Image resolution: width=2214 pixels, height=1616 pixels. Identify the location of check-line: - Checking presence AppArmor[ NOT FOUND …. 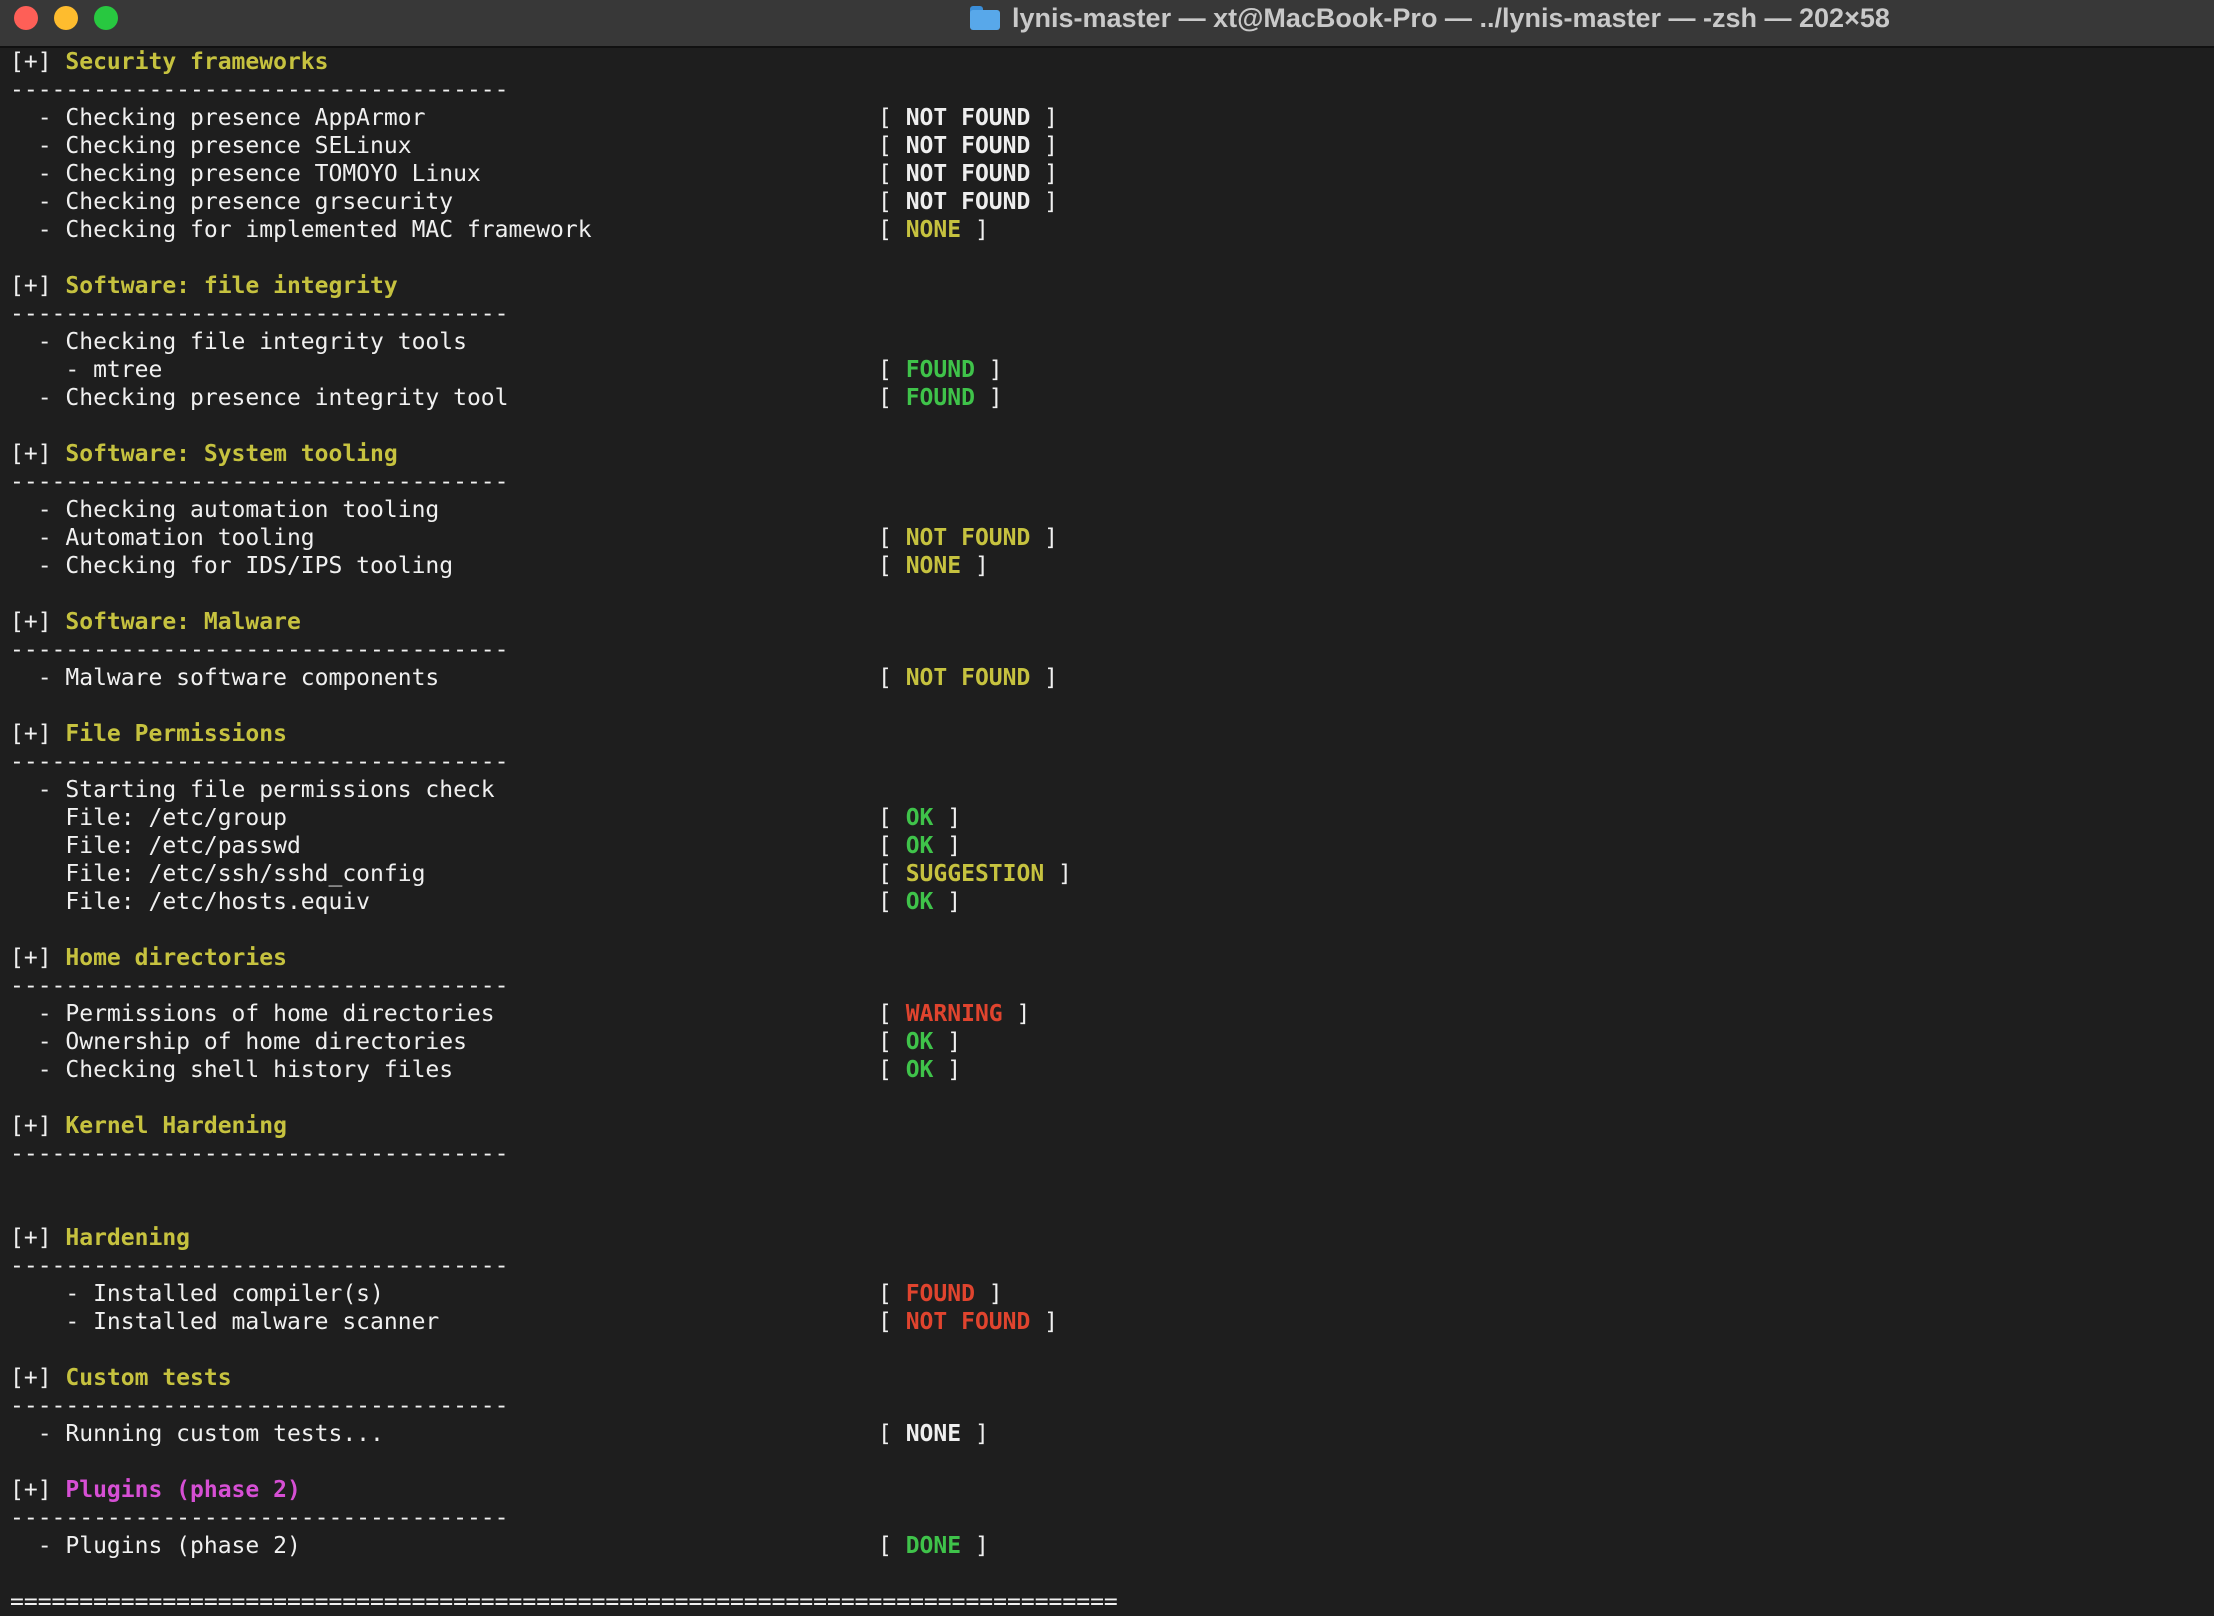
(564, 118).